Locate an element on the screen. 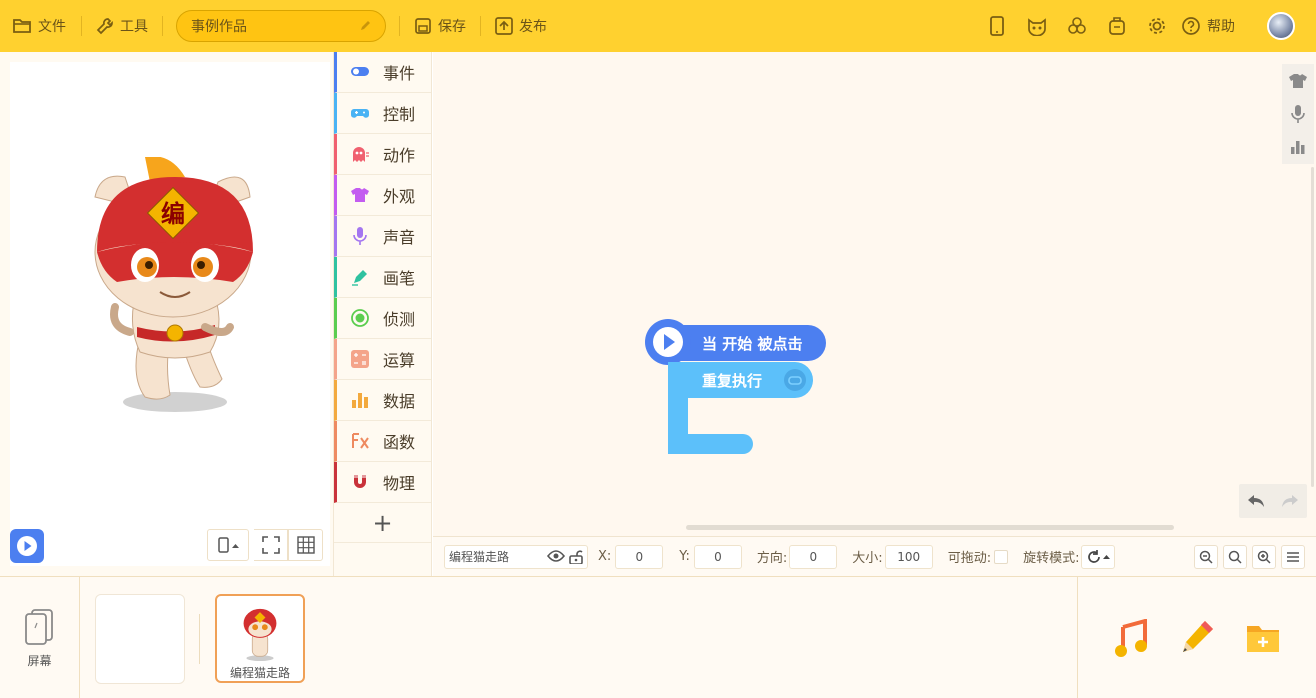  target-icon is located at coordinates (360, 318).